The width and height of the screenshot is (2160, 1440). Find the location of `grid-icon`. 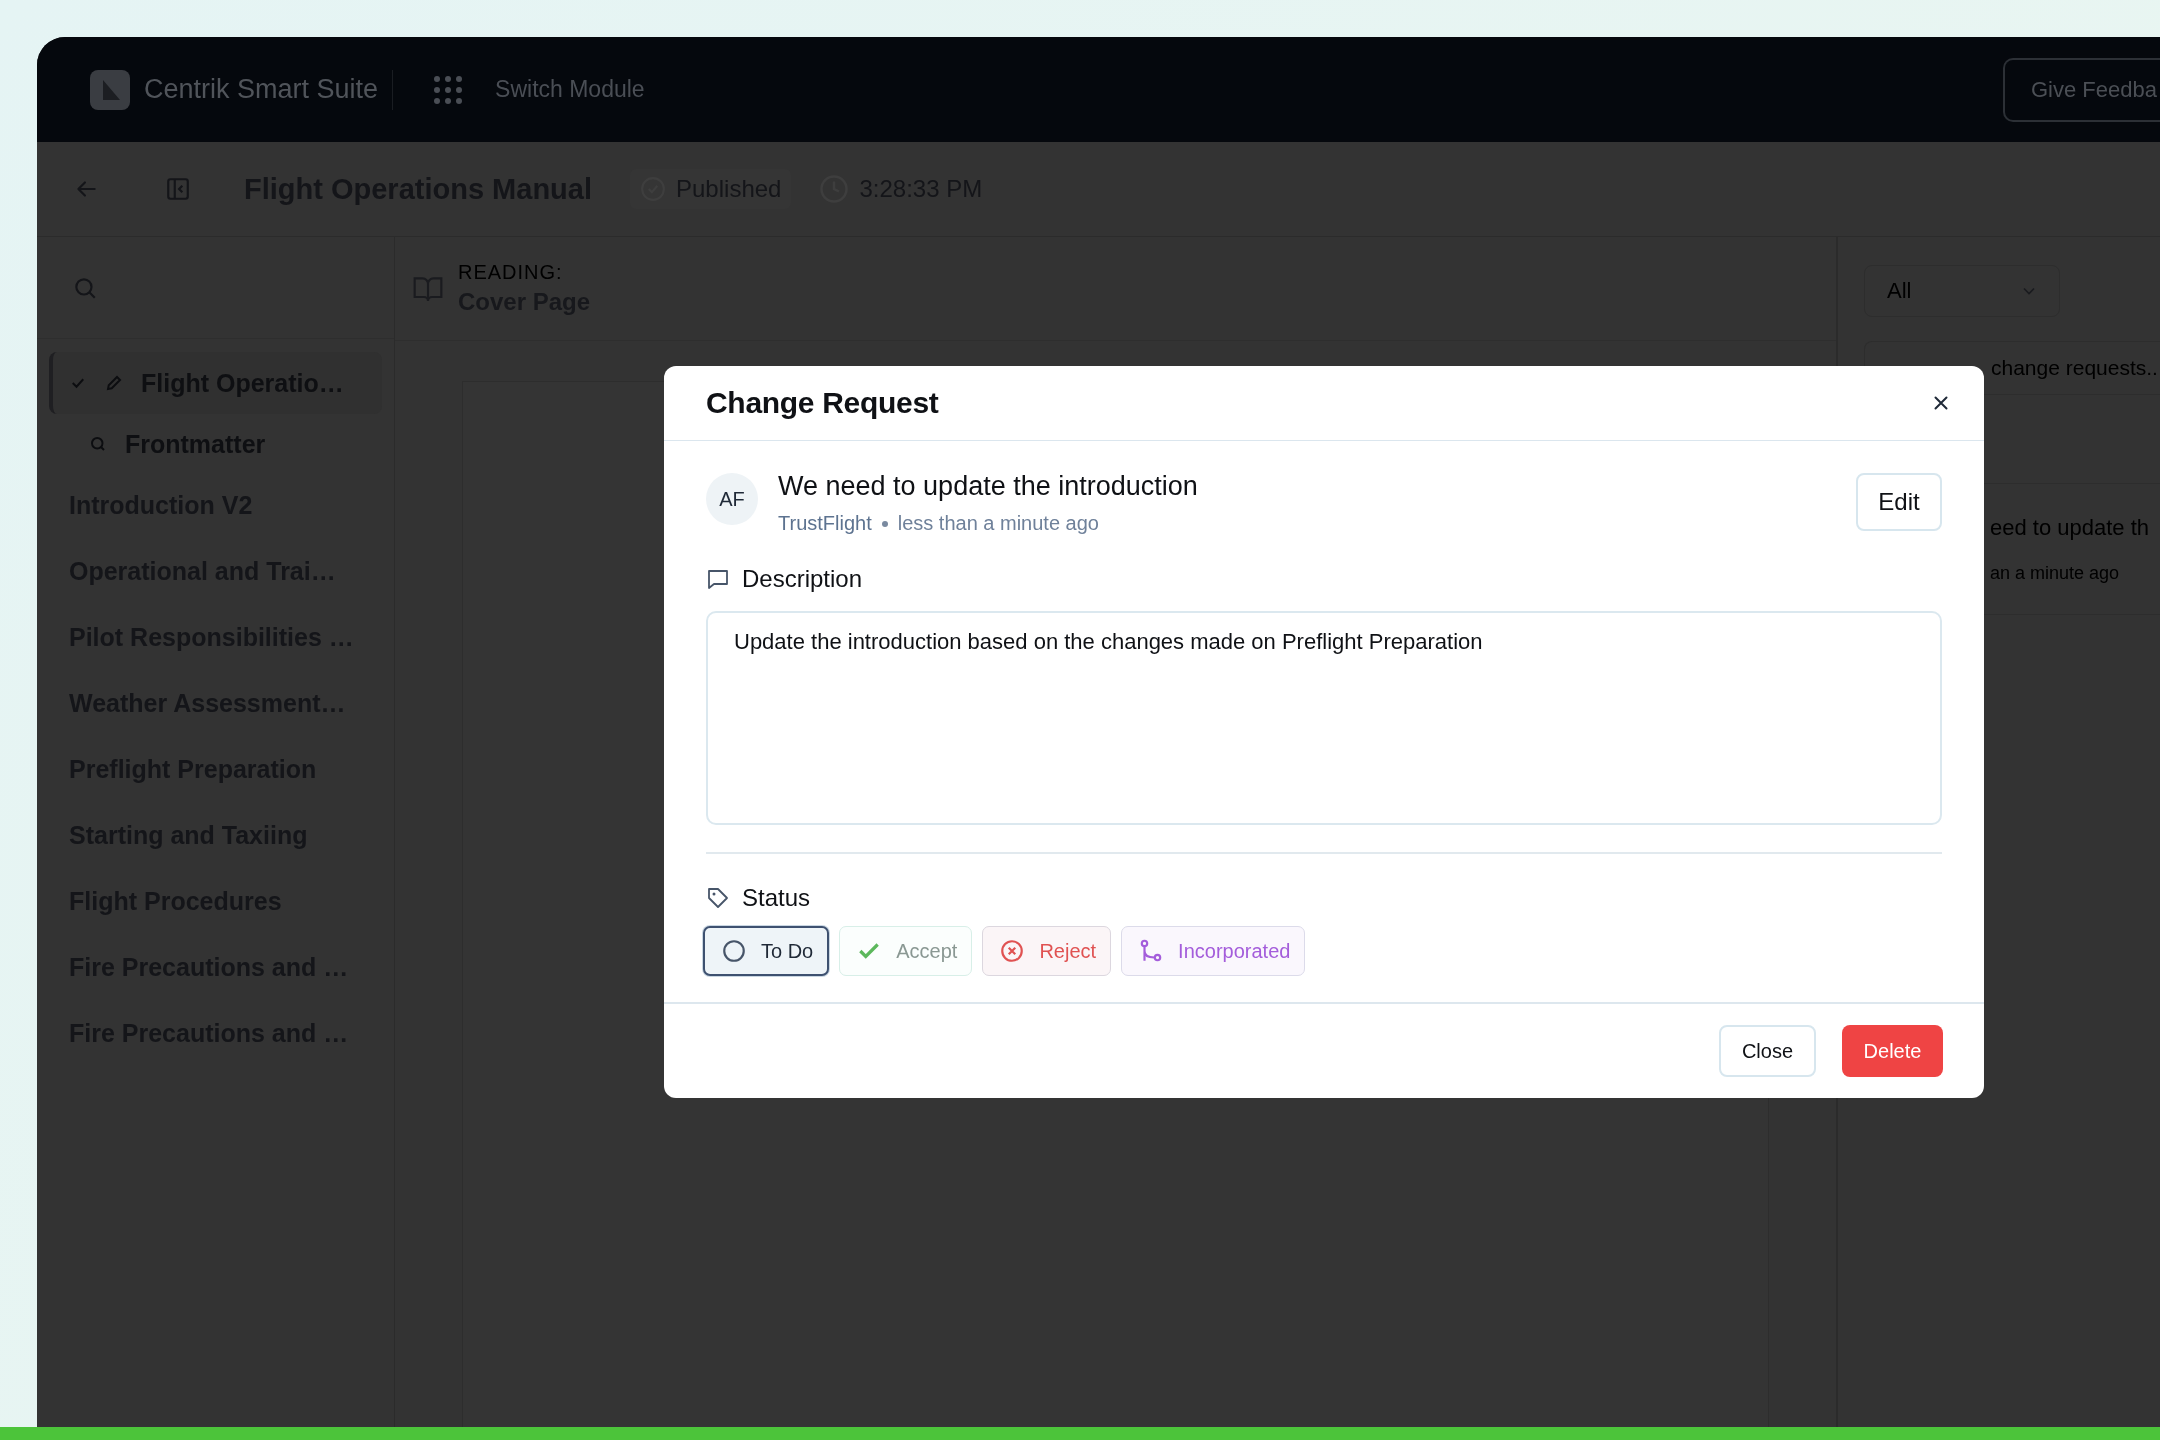

grid-icon is located at coordinates (448, 89).